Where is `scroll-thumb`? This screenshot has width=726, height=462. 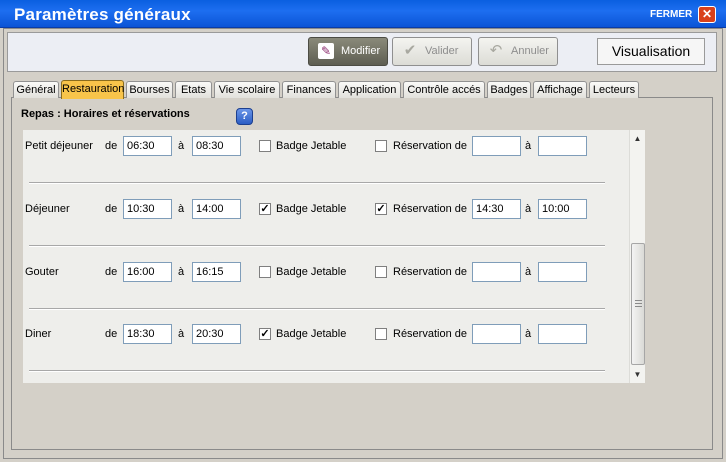
scroll-thumb is located at coordinates (638, 304).